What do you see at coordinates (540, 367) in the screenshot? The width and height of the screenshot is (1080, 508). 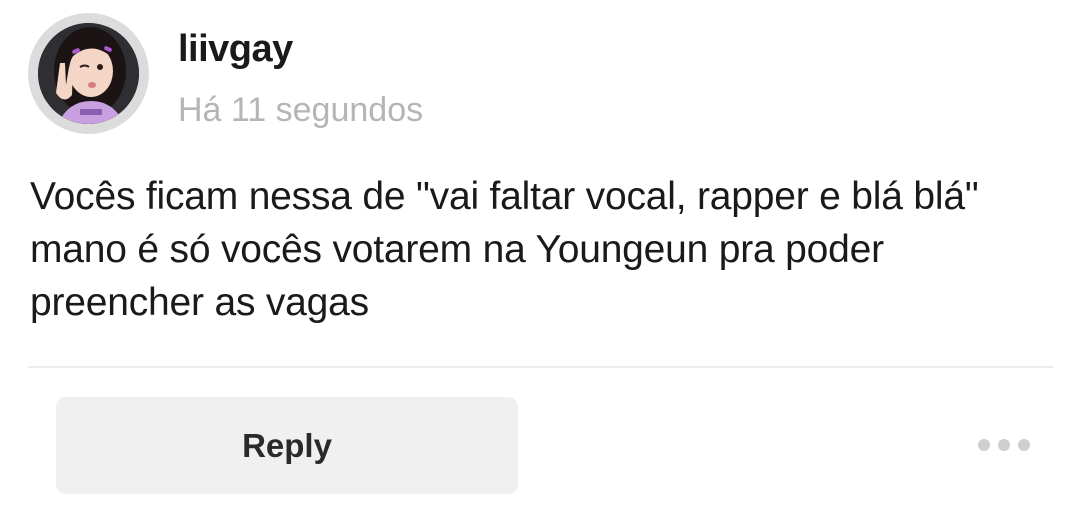 I see `divider` at bounding box center [540, 367].